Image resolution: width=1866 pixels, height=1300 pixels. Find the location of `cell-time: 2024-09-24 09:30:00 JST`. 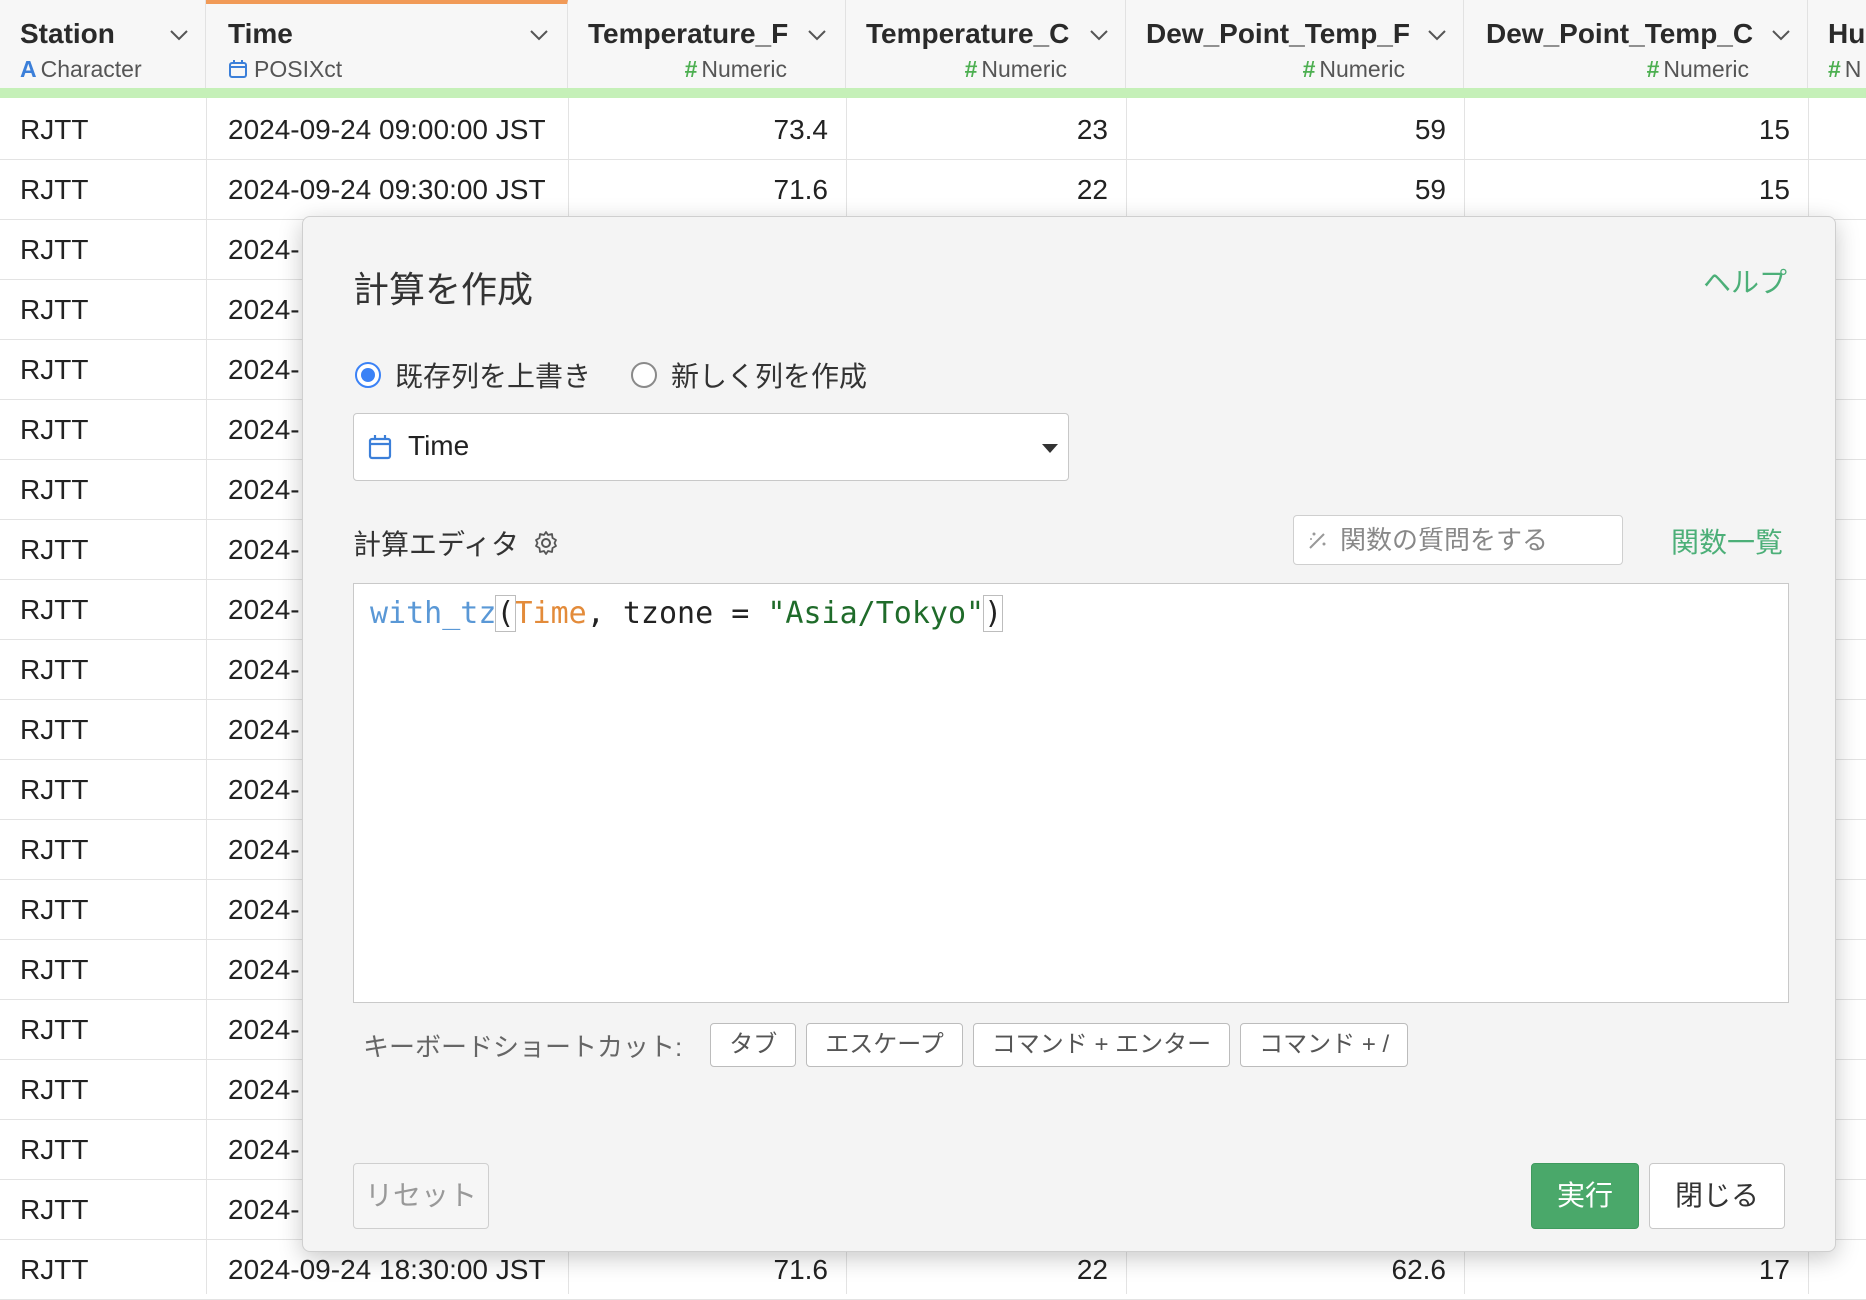

cell-time: 2024-09-24 09:30:00 JST is located at coordinates (393, 190).